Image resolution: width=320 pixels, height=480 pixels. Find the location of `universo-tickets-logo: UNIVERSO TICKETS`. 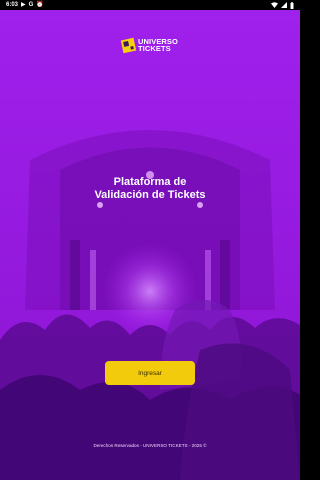

universo-tickets-logo: UNIVERSO TICKETS is located at coordinates (150, 45).